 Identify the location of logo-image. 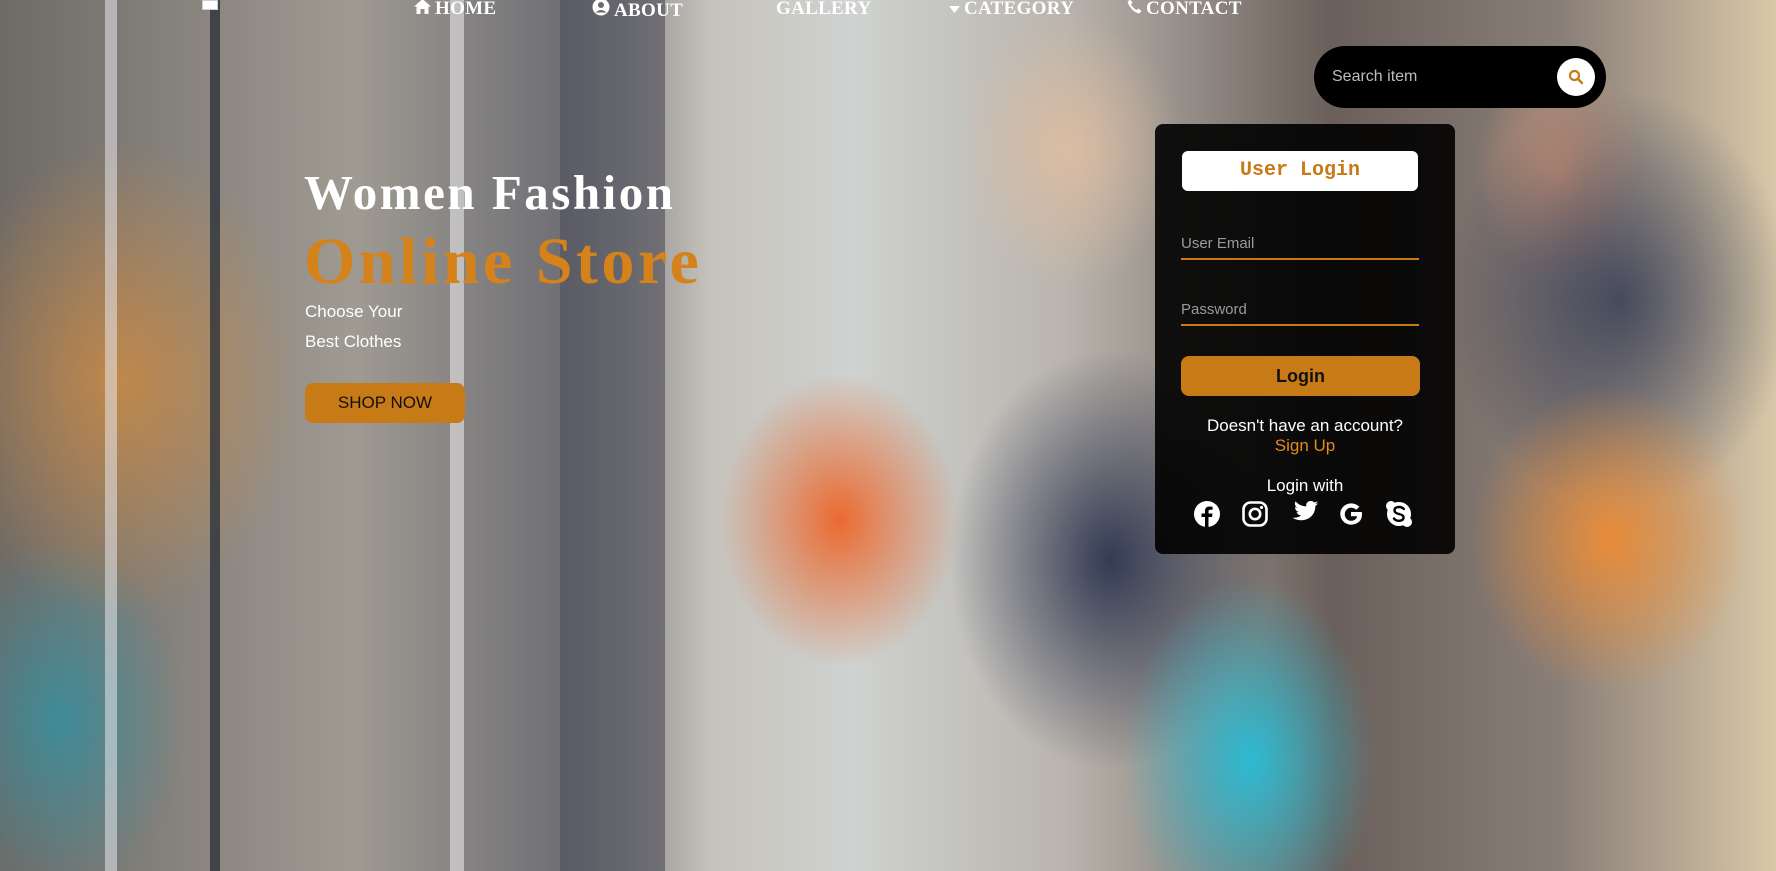
(210, 5).